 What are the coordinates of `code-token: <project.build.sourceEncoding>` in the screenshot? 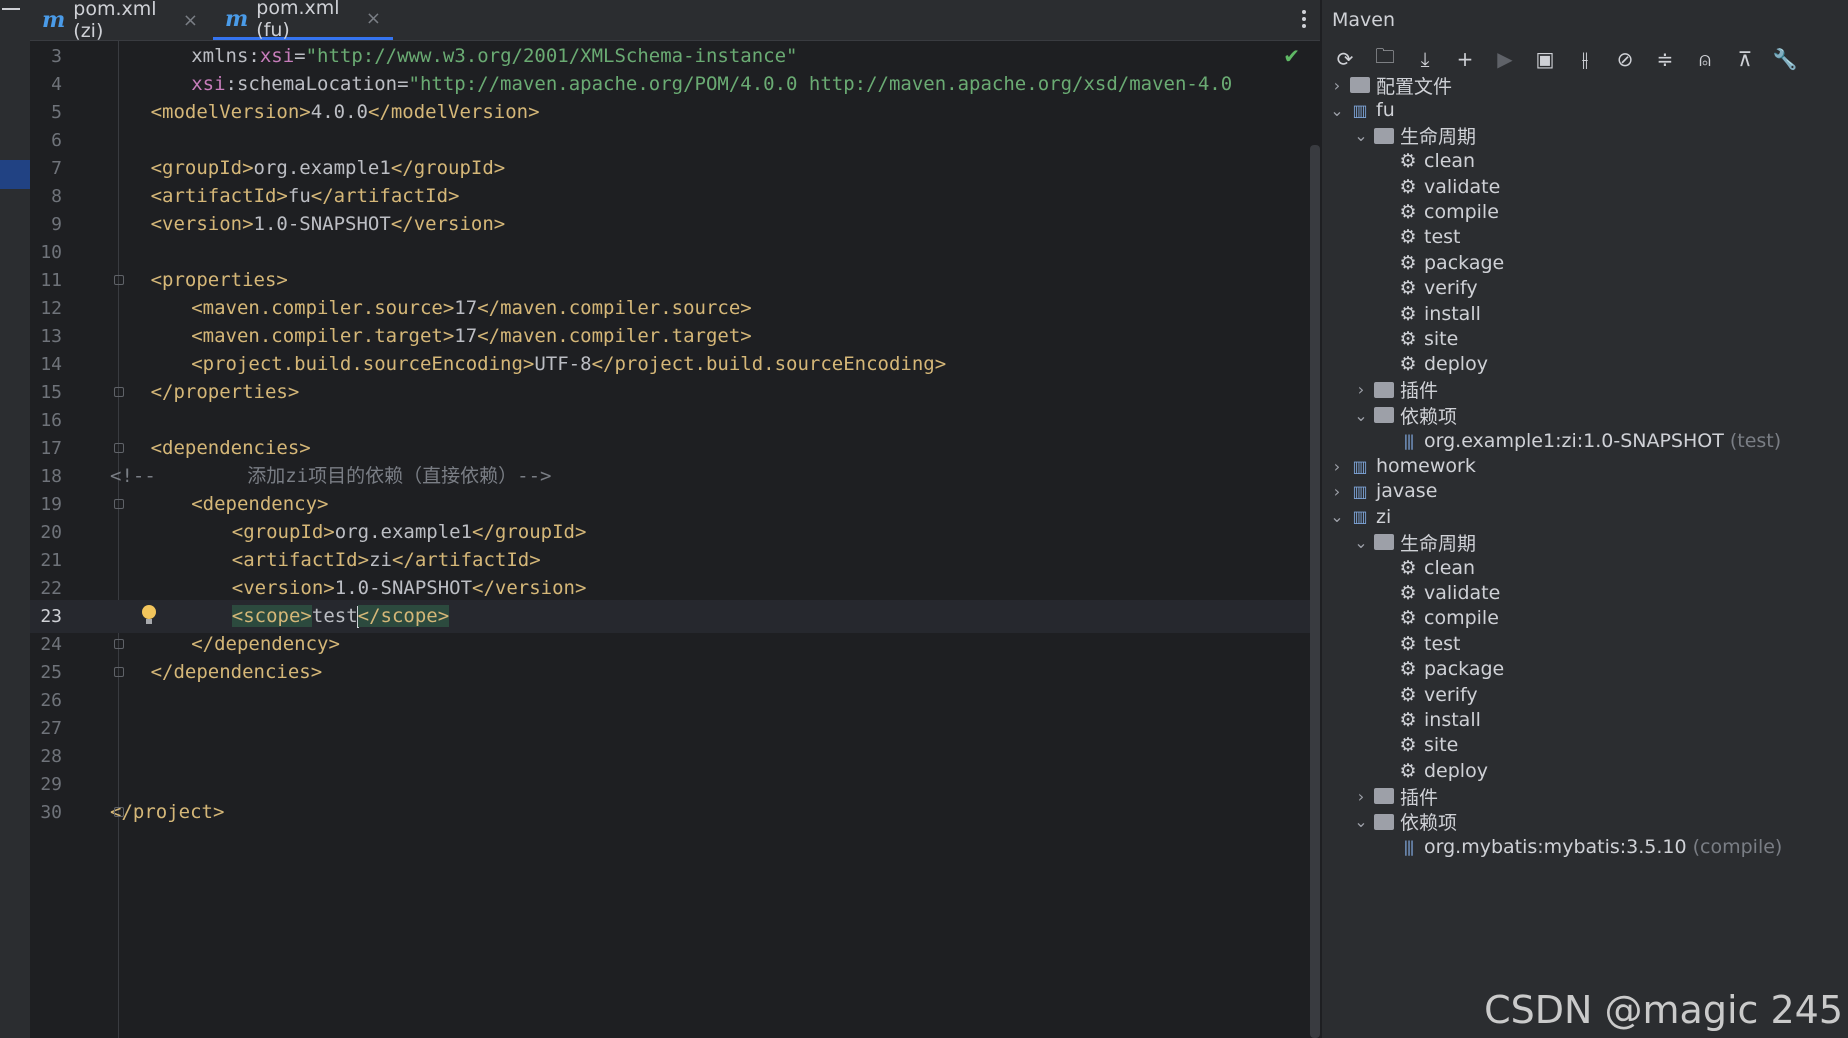 It's located at (363, 364).